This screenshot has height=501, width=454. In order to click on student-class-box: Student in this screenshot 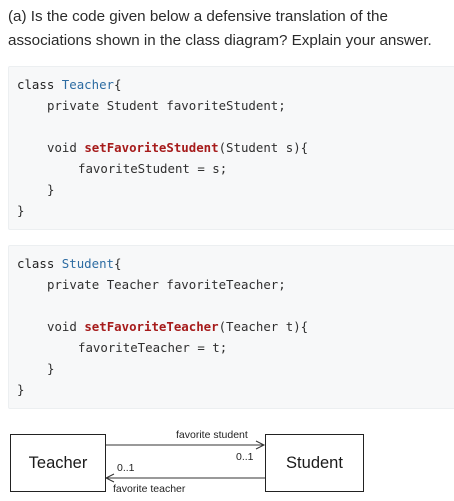, I will do `click(314, 463)`.